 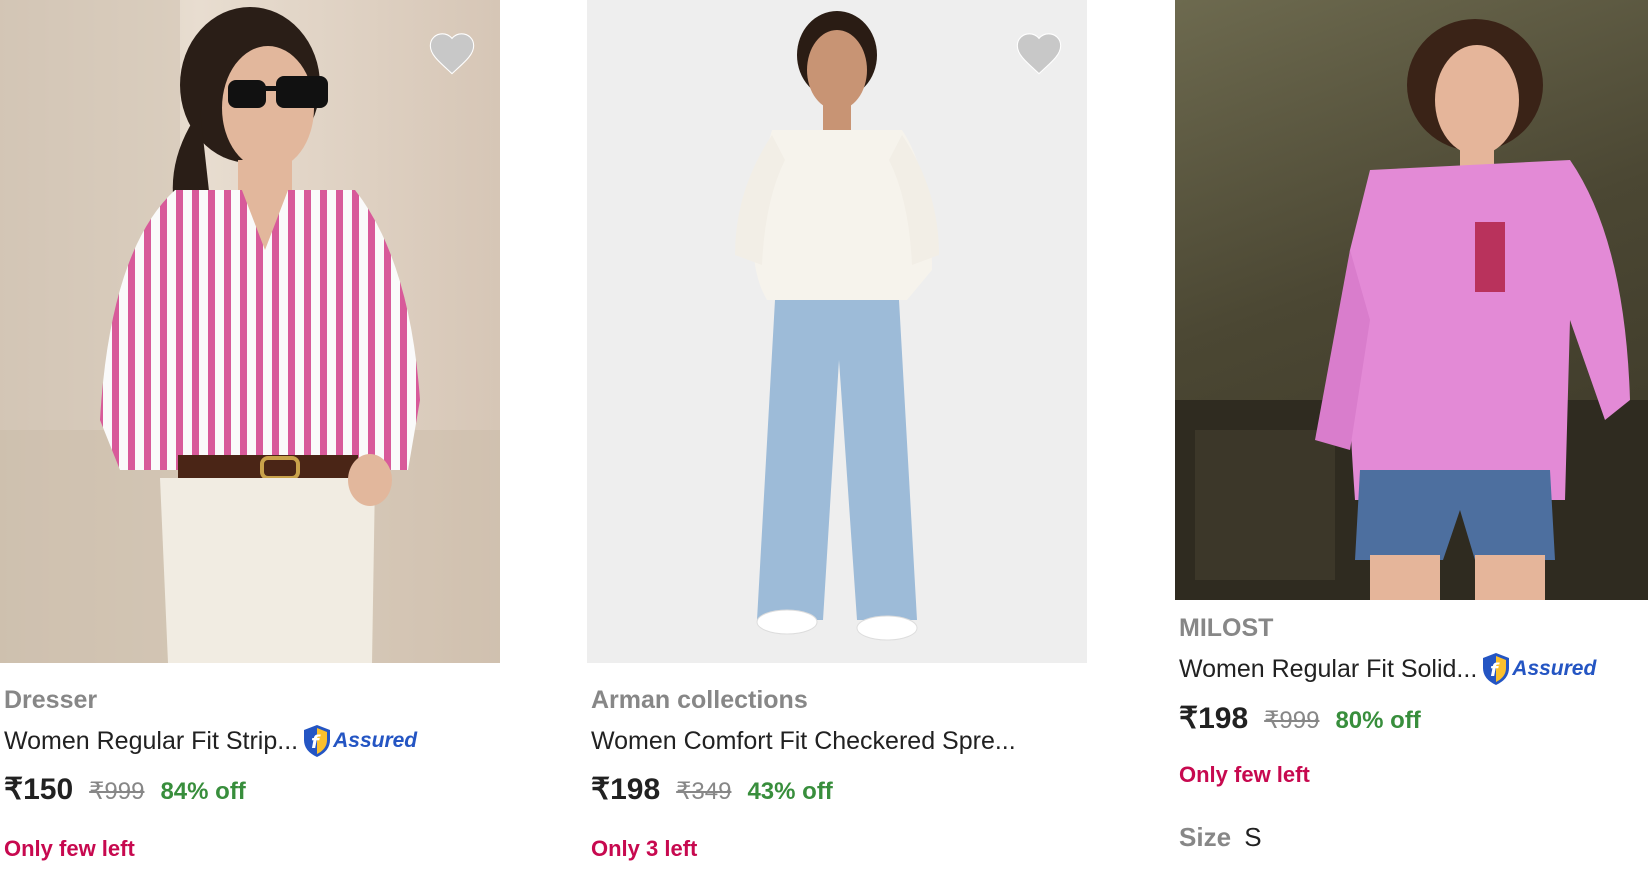 I want to click on brand-name: MILOST, so click(x=1226, y=628).